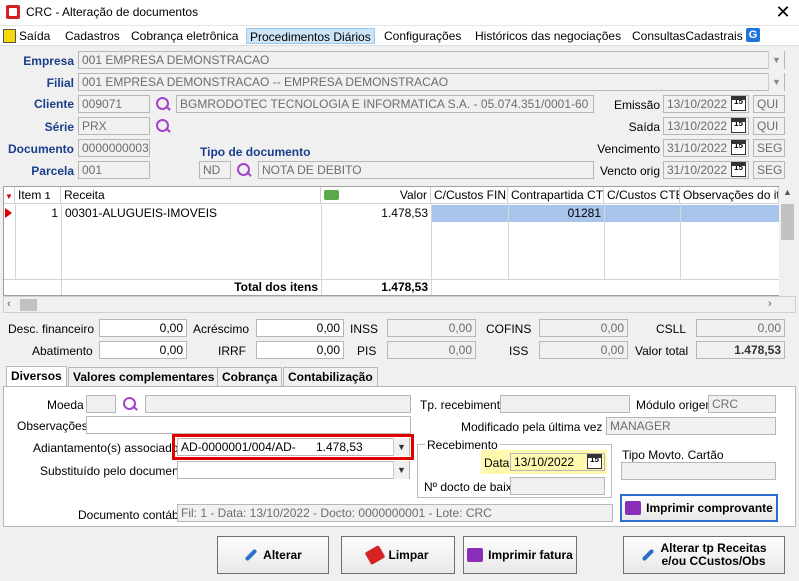  What do you see at coordinates (13, 12) in the screenshot?
I see `app-icon` at bounding box center [13, 12].